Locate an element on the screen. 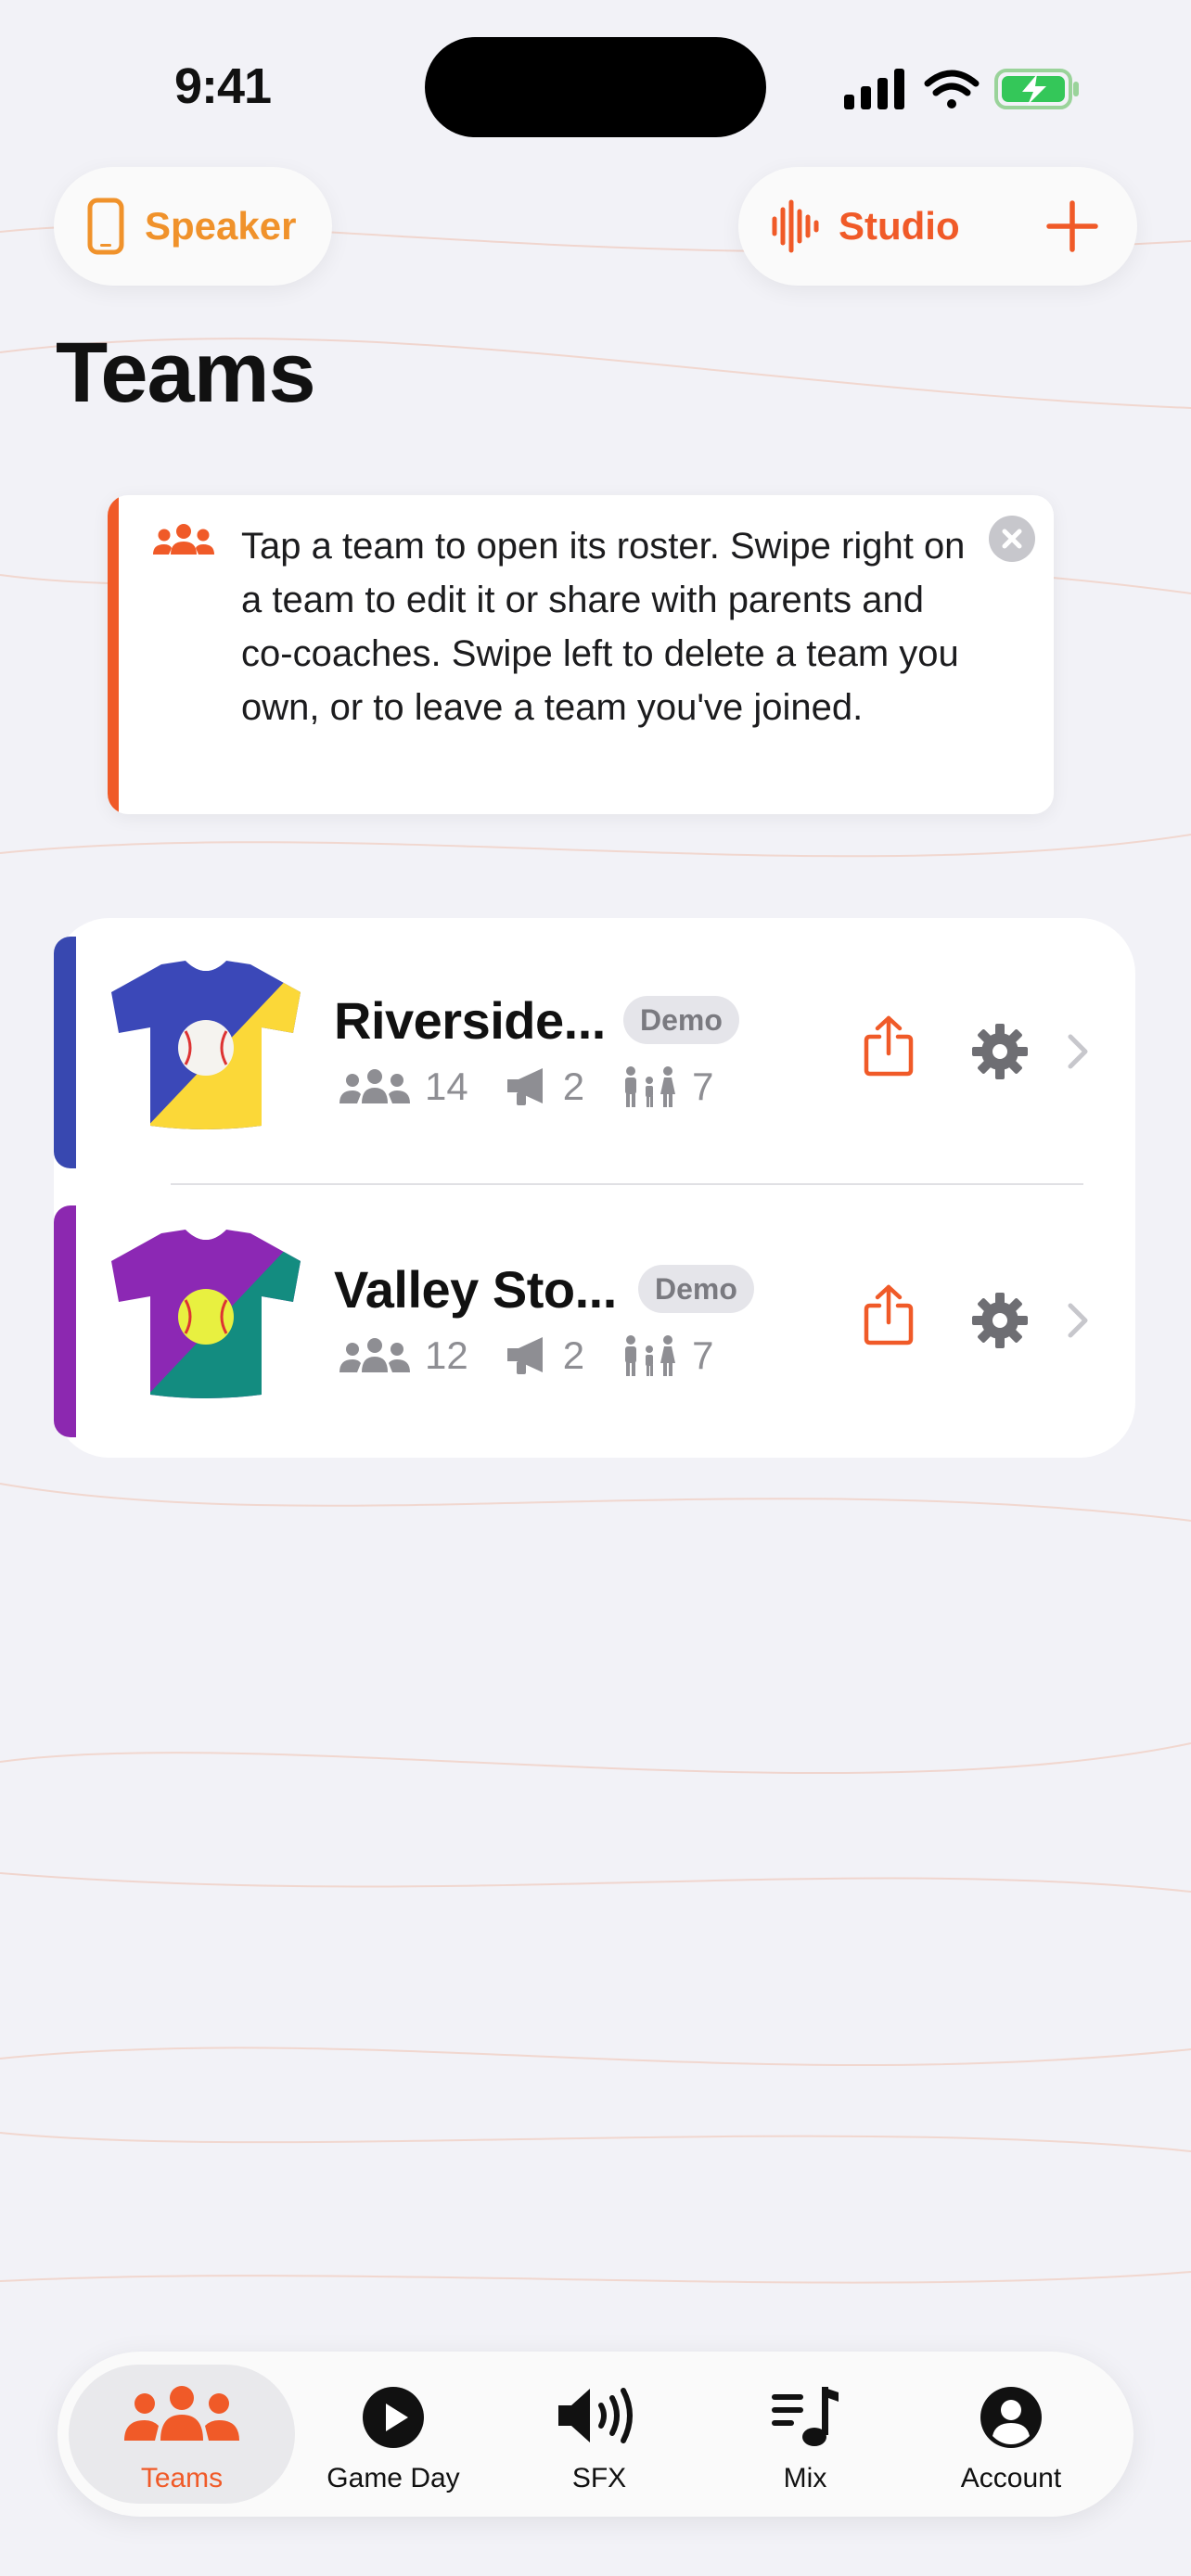  status-time: 9:41 is located at coordinates (223, 86).